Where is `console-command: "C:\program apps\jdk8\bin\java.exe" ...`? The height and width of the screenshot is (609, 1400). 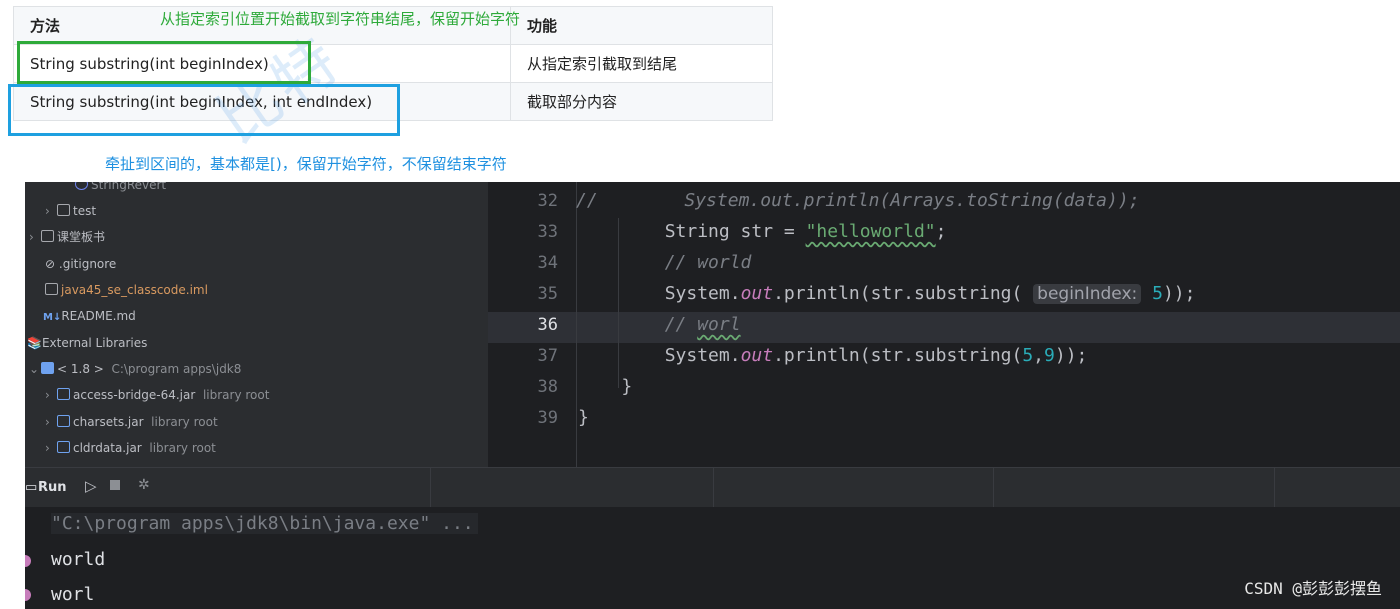
console-command: "C:\program apps\jdk8\bin\java.exe" ... is located at coordinates (264, 523).